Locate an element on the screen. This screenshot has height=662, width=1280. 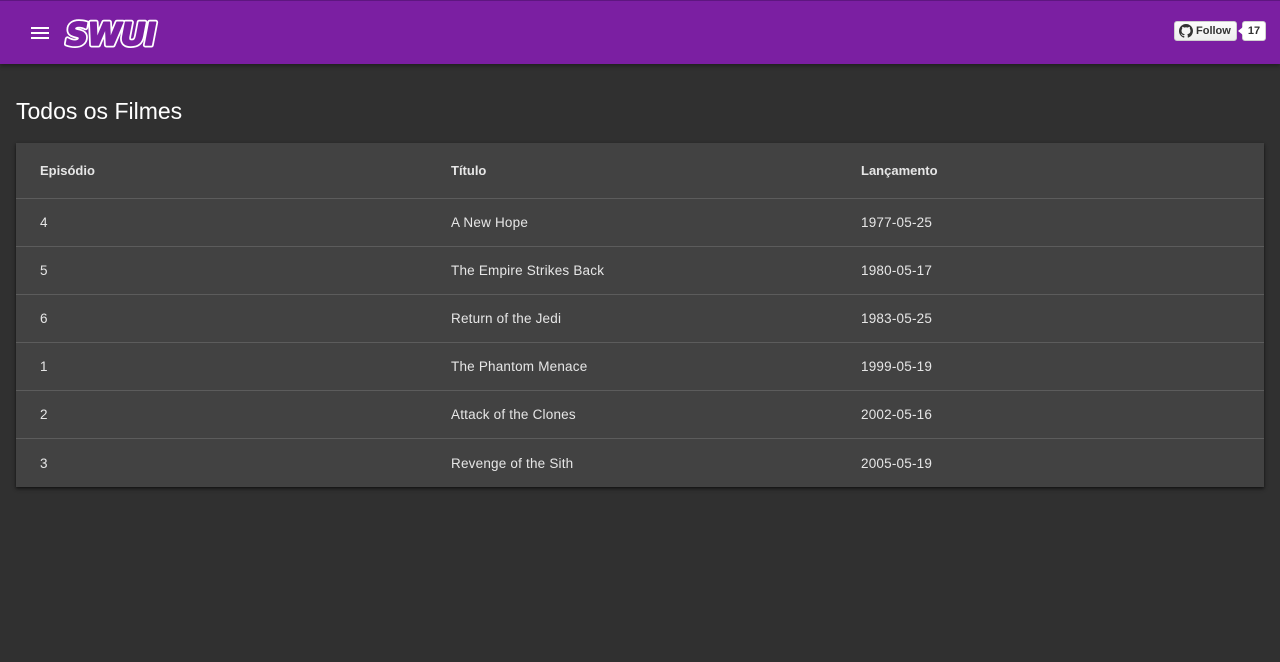
github-follow-widget: Follow 17 is located at coordinates (1220, 31).